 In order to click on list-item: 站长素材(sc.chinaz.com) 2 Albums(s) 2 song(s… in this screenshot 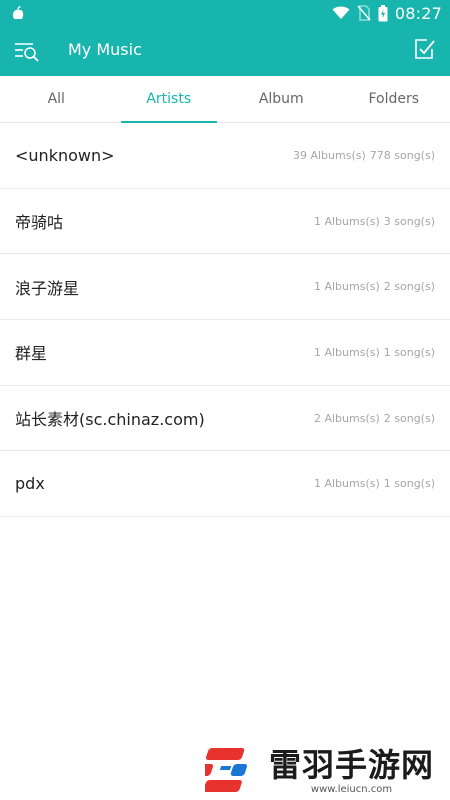, I will do `click(225, 419)`.